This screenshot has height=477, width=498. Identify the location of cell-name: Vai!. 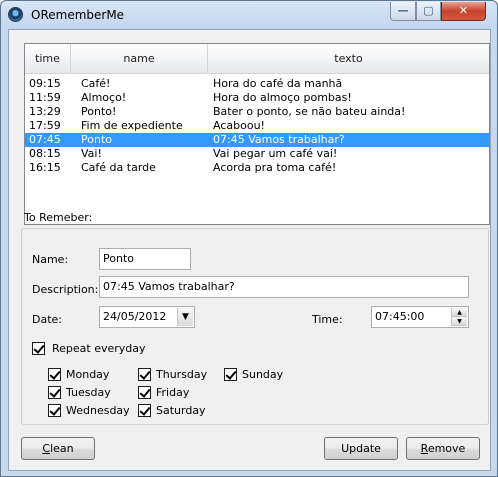
(91, 153).